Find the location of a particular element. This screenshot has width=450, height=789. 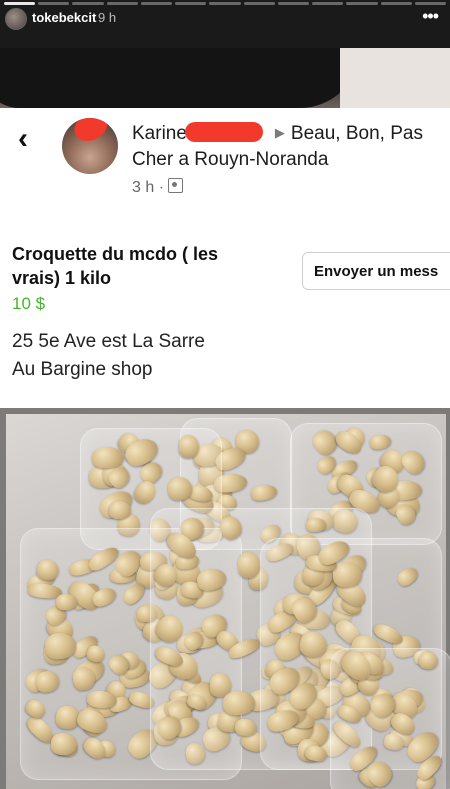

story-username: tokebekcit is located at coordinates (64, 17).